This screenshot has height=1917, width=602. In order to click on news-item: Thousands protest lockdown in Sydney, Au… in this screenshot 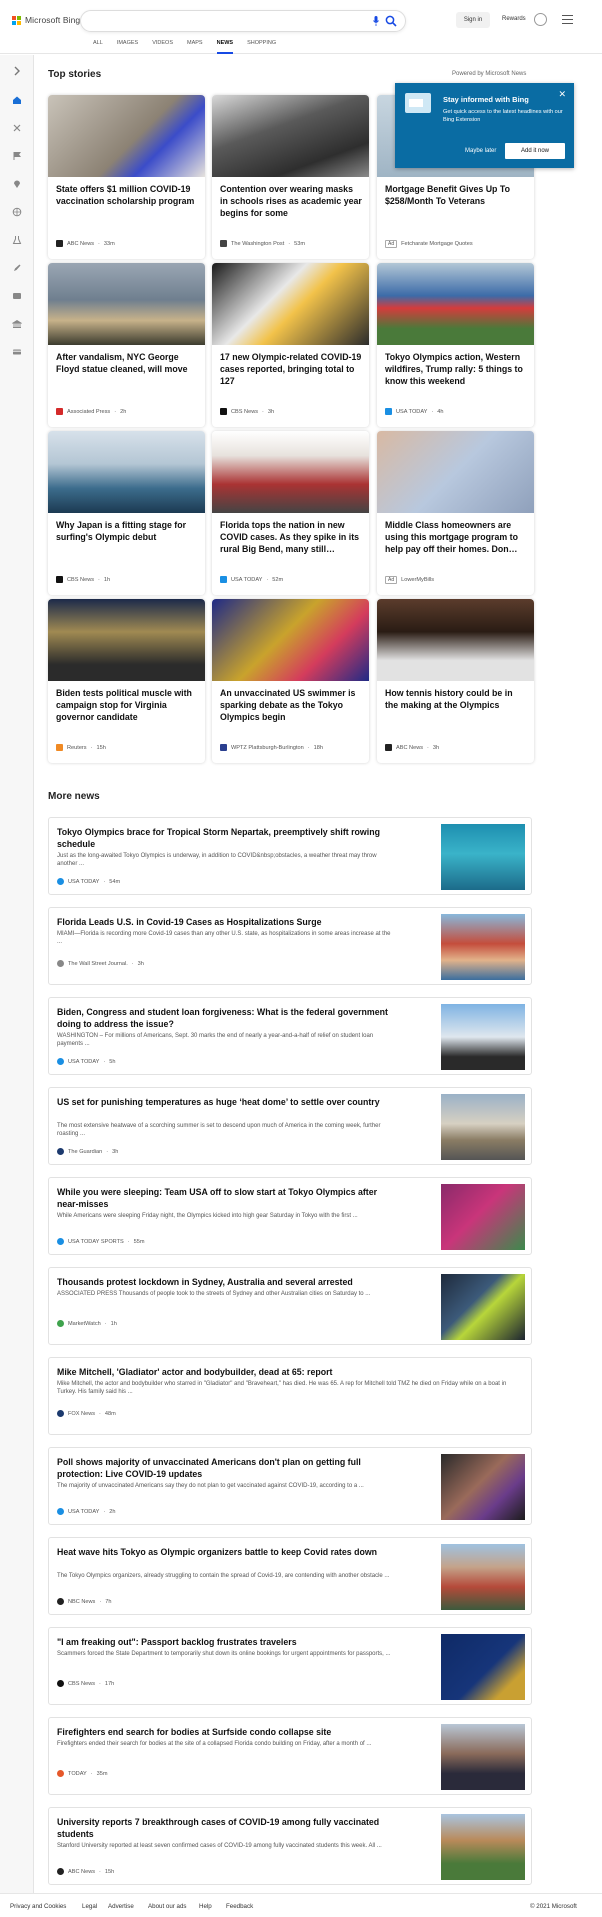, I will do `click(290, 1306)`.